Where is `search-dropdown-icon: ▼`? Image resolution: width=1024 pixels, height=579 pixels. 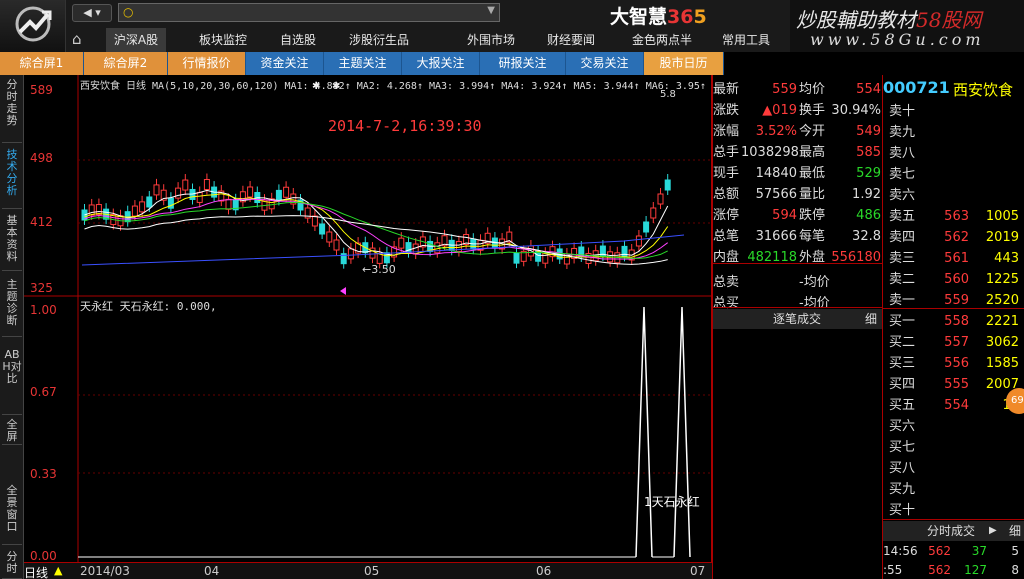 search-dropdown-icon: ▼ is located at coordinates (491, 10).